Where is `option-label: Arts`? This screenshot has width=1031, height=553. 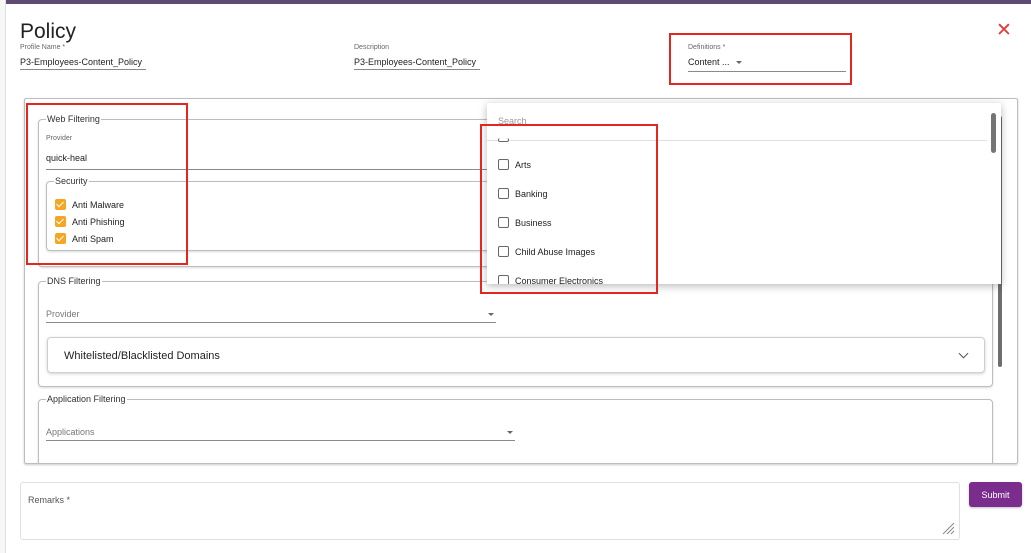
option-label: Arts is located at coordinates (523, 164).